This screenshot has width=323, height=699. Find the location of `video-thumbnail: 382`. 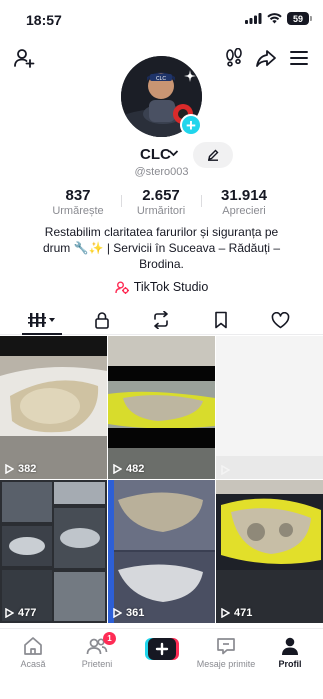

video-thumbnail: 382 is located at coordinates (53, 407).